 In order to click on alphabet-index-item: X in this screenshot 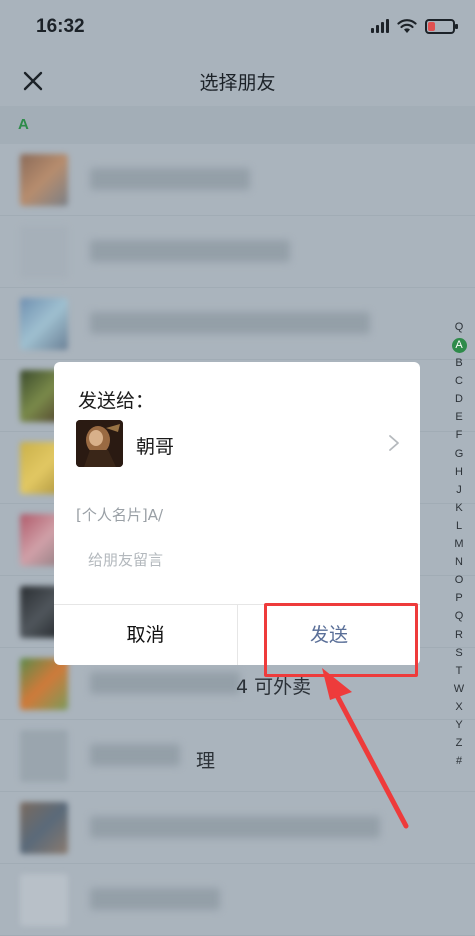, I will do `click(459, 707)`.